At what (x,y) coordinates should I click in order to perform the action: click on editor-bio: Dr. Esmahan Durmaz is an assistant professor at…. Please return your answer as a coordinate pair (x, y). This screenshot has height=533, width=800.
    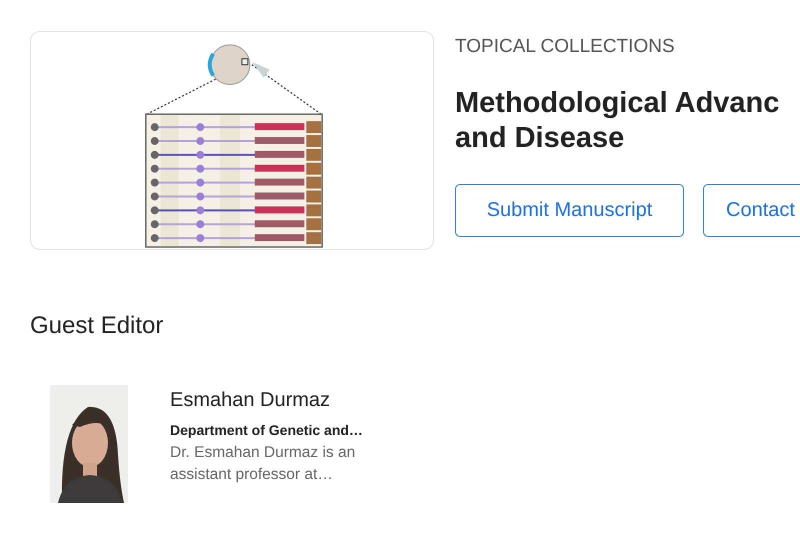
    Looking at the image, I should click on (263, 464).